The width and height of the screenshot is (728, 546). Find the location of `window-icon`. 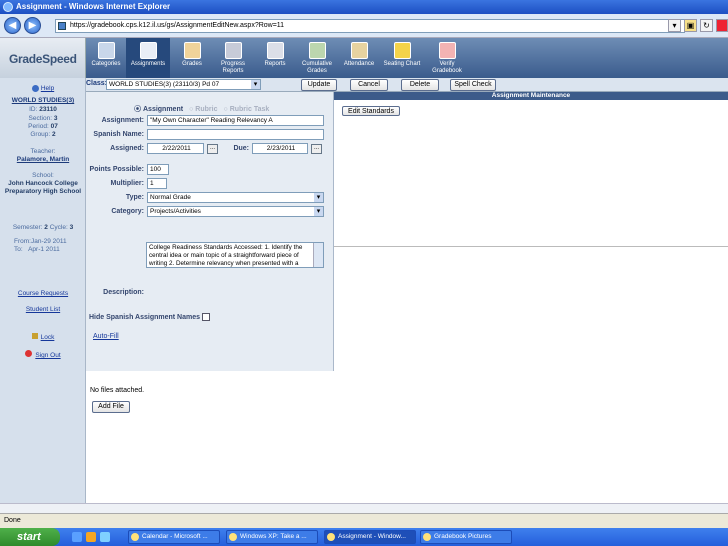

window-icon is located at coordinates (427, 537).